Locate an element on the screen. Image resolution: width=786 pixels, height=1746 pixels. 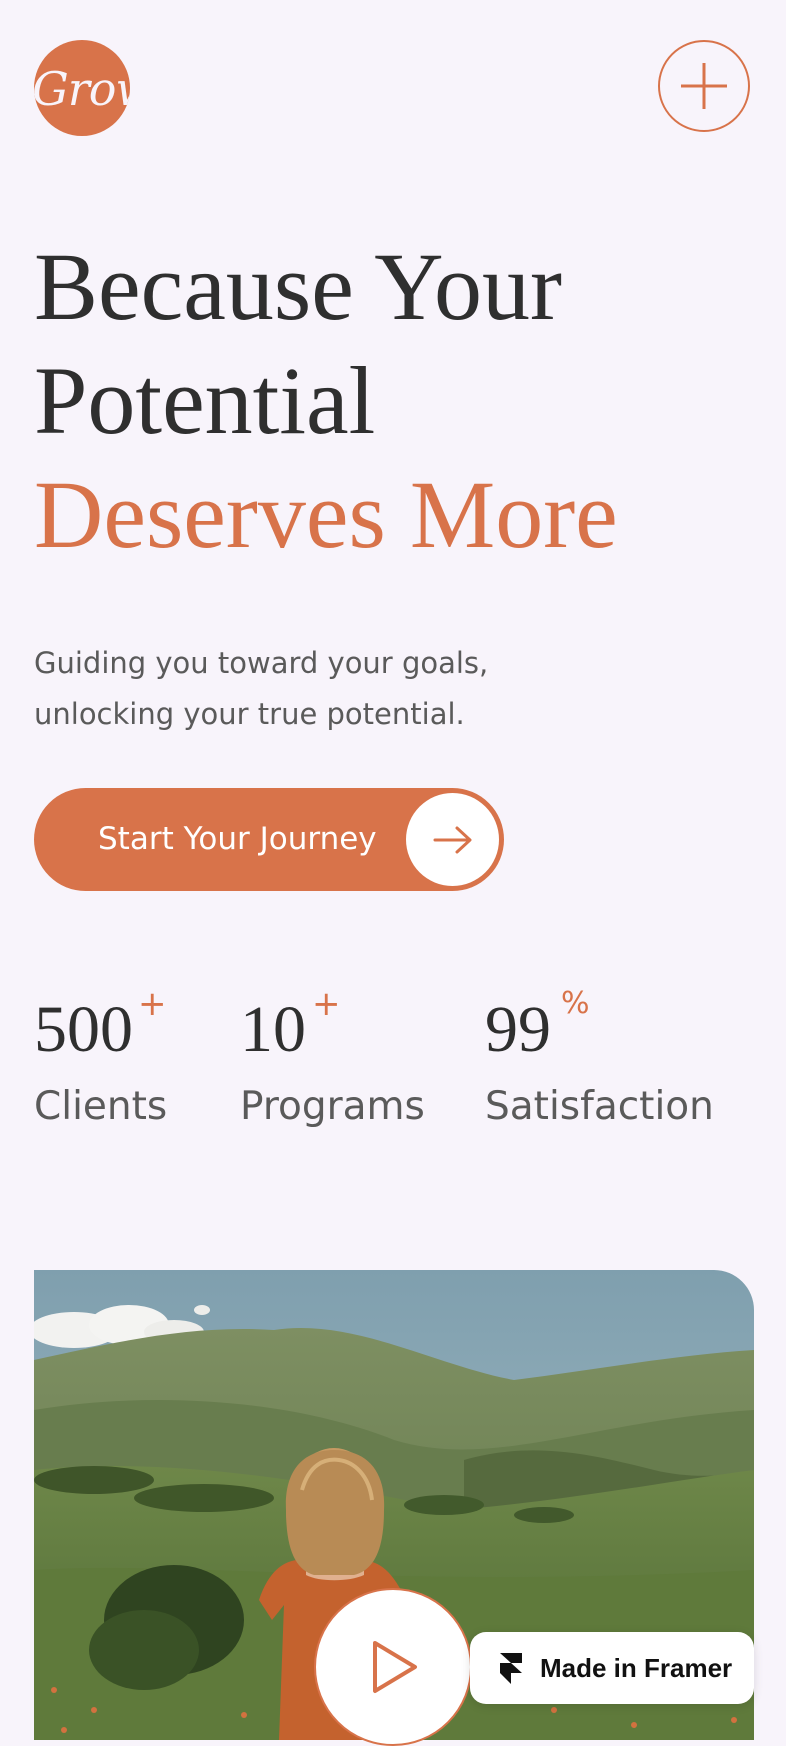
subtitle-line-1: Guiding you toward your goals, is located at coordinates (261, 663).